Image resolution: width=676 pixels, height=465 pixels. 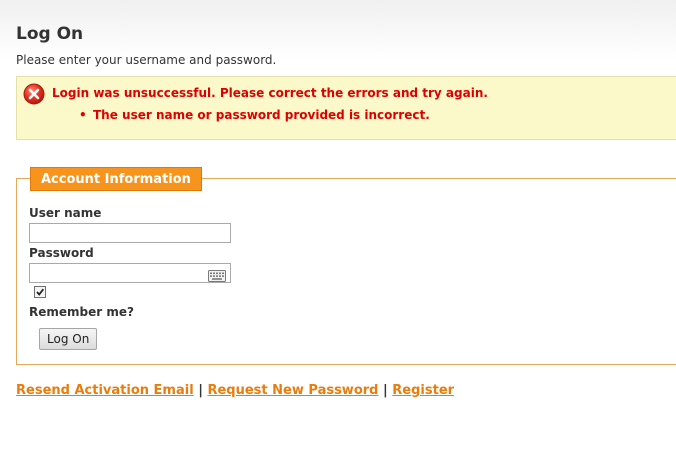 What do you see at coordinates (81, 312) in the screenshot?
I see `remember-me-label: Remember me?` at bounding box center [81, 312].